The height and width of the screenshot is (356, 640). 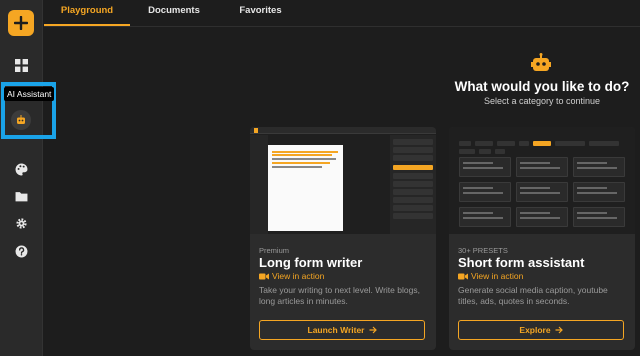 What do you see at coordinates (542, 180) in the screenshot?
I see `short-form-assistant-preview` at bounding box center [542, 180].